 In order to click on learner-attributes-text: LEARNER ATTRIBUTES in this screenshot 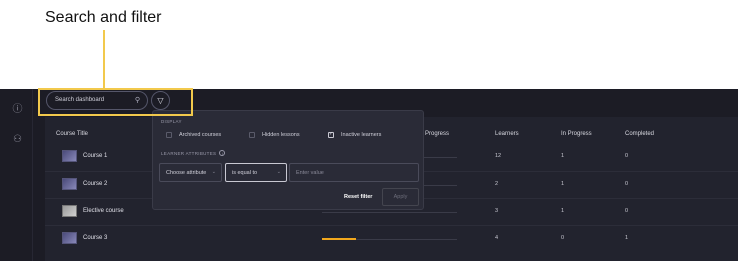, I will do `click(189, 153)`.